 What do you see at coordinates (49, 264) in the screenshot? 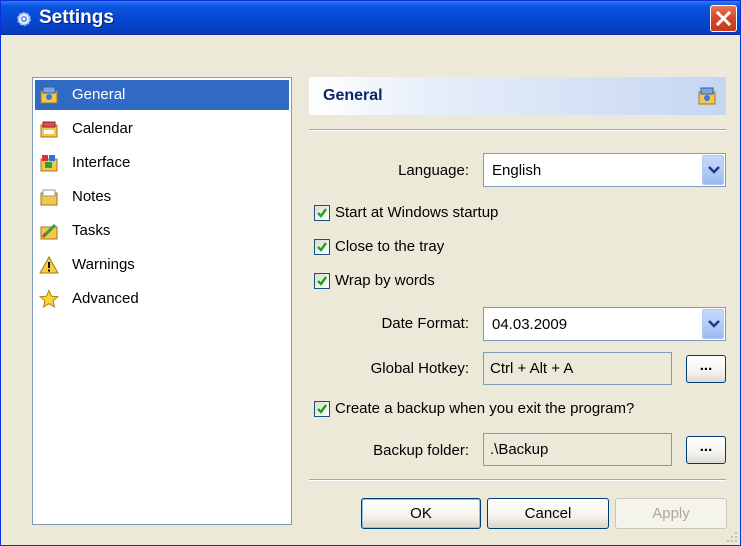
I see `warning-icon` at bounding box center [49, 264].